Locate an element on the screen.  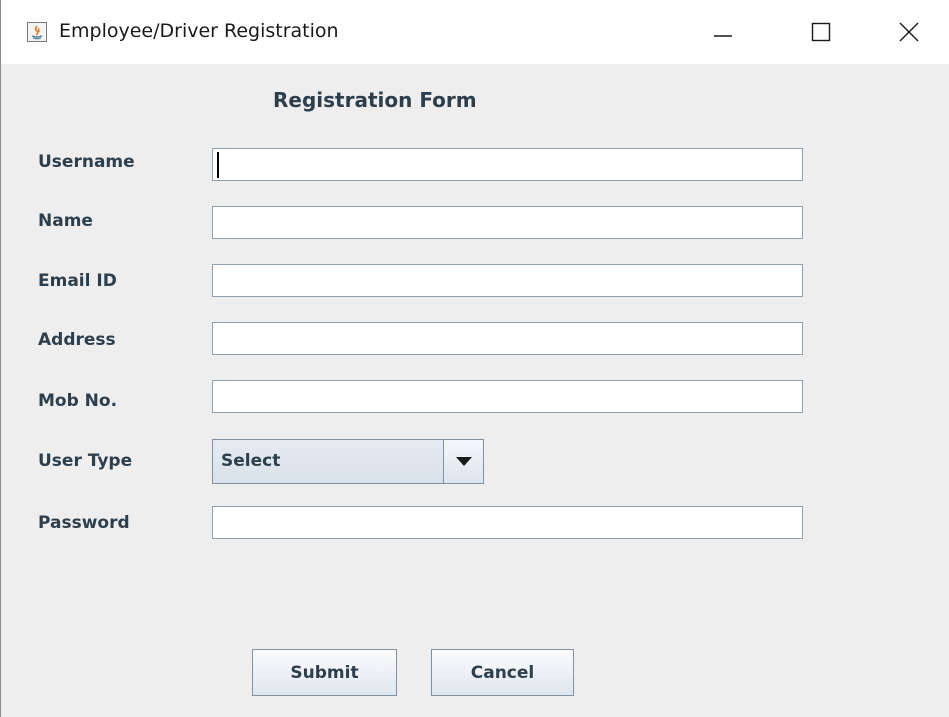
window-title: Employee/Driver Registration is located at coordinates (199, 31).